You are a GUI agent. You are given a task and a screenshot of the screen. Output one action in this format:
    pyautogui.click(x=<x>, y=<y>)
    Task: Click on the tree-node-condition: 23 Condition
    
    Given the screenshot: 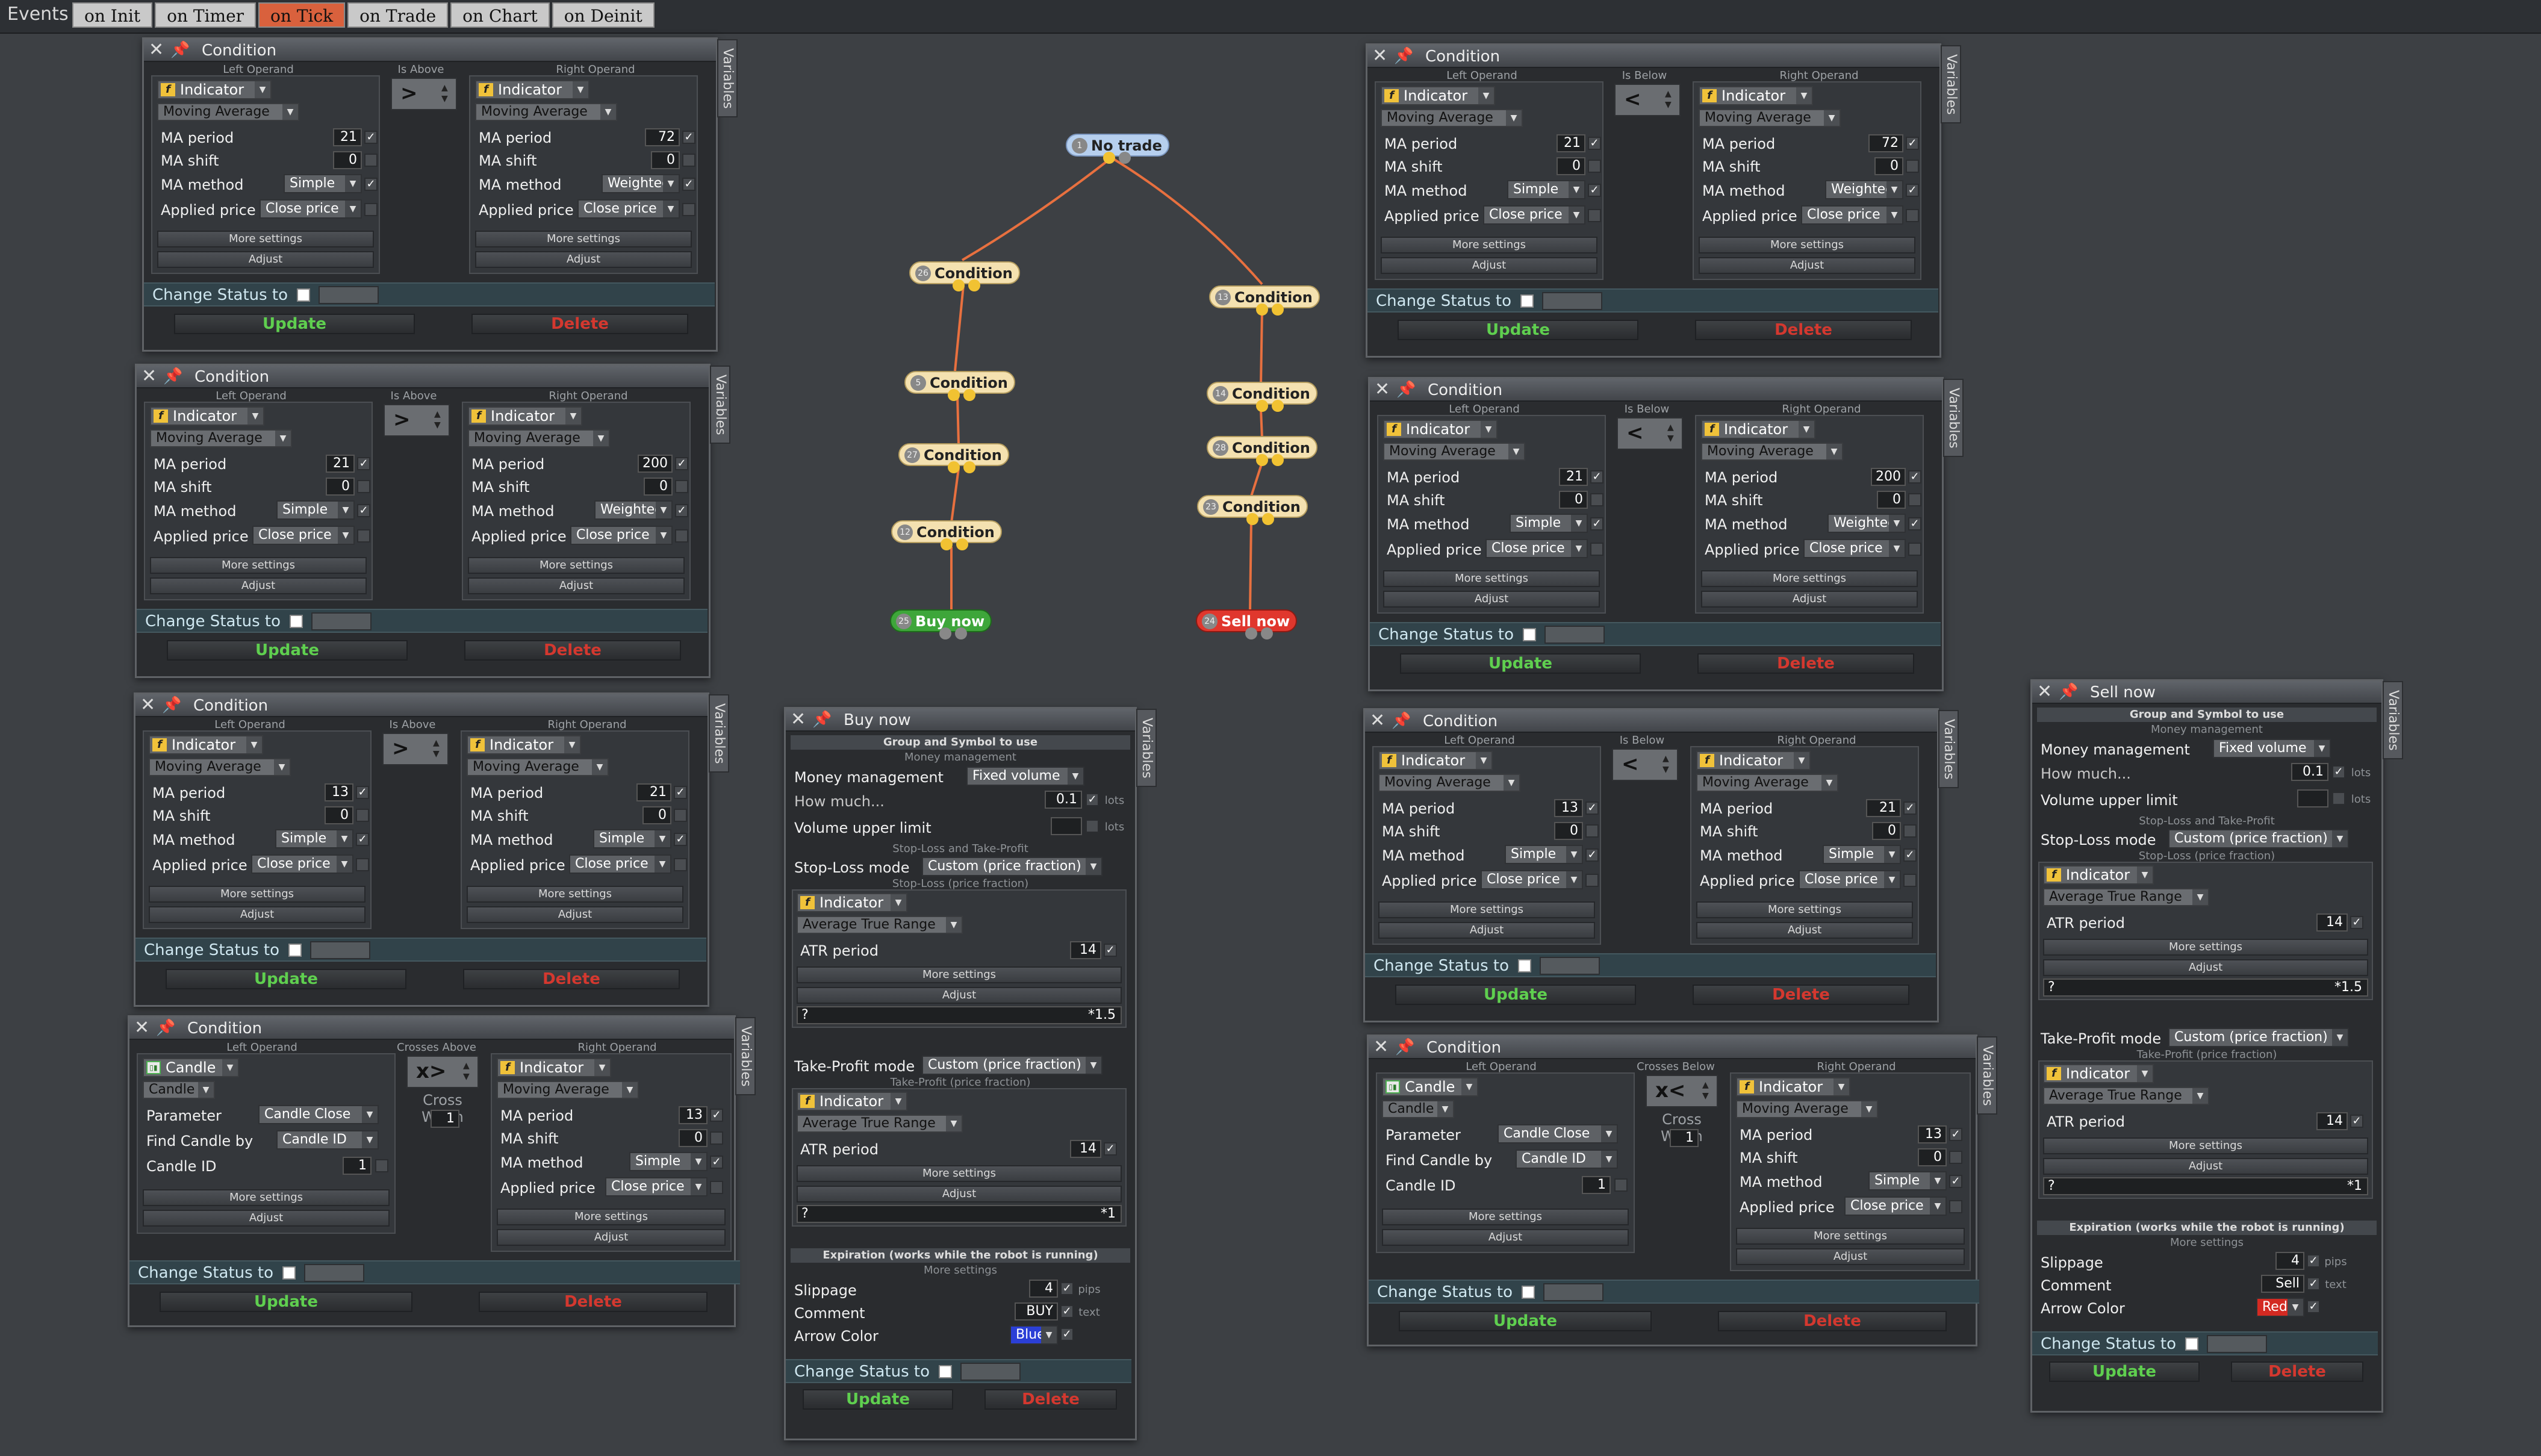 What is the action you would take?
    pyautogui.click(x=1252, y=510)
    